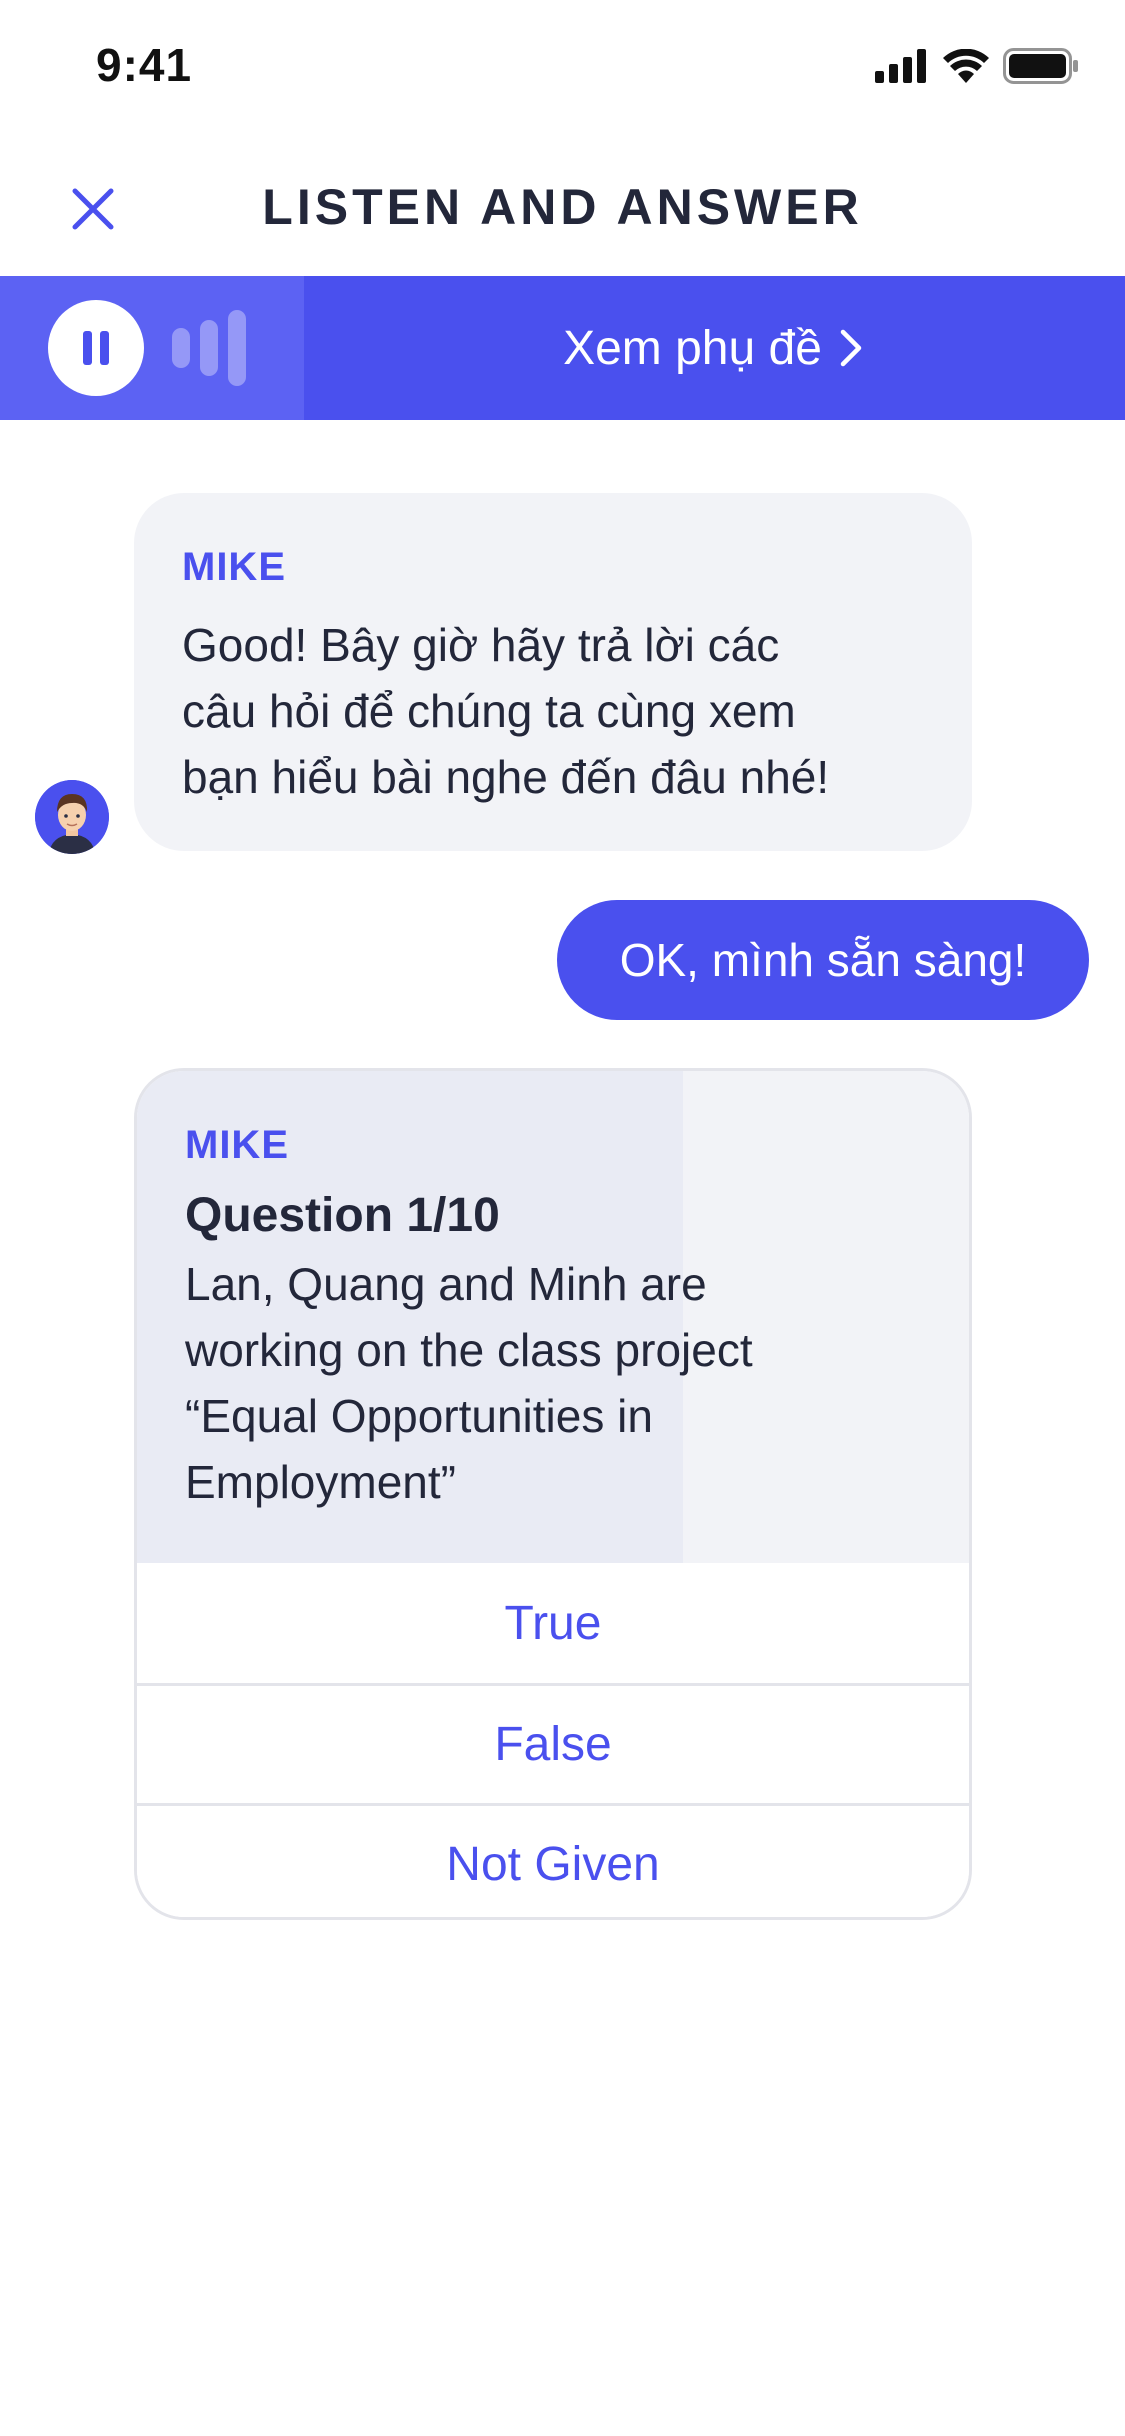 This screenshot has height=2436, width=1125. Describe the element at coordinates (966, 68) in the screenshot. I see `wifi-icon` at that location.